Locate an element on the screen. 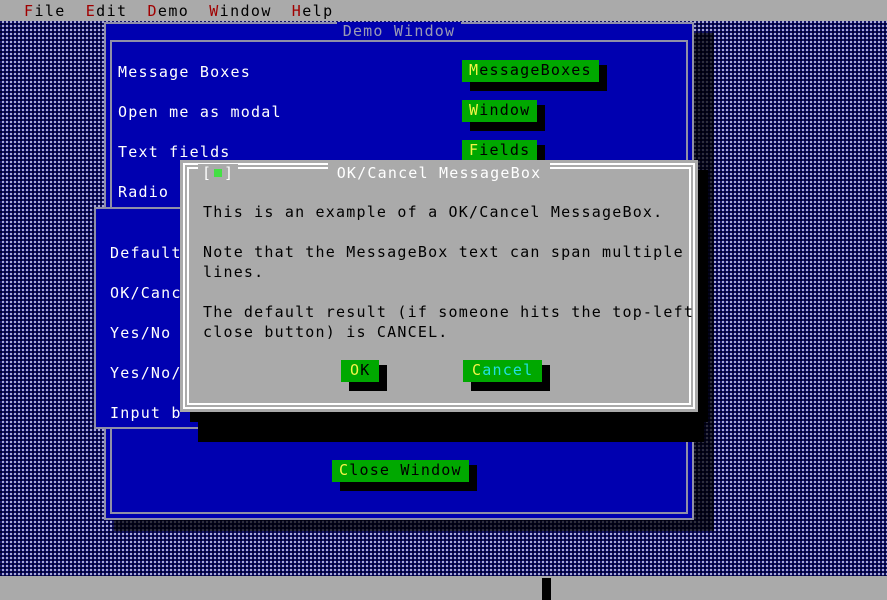  dialog-underlay-shadow is located at coordinates (451, 431).